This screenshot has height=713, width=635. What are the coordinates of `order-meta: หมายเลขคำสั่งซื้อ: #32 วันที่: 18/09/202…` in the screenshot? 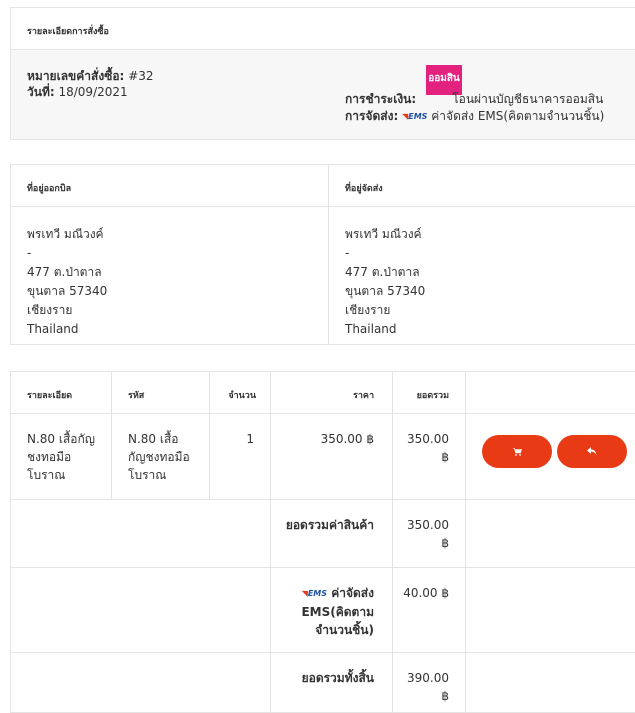 It's located at (90, 84).